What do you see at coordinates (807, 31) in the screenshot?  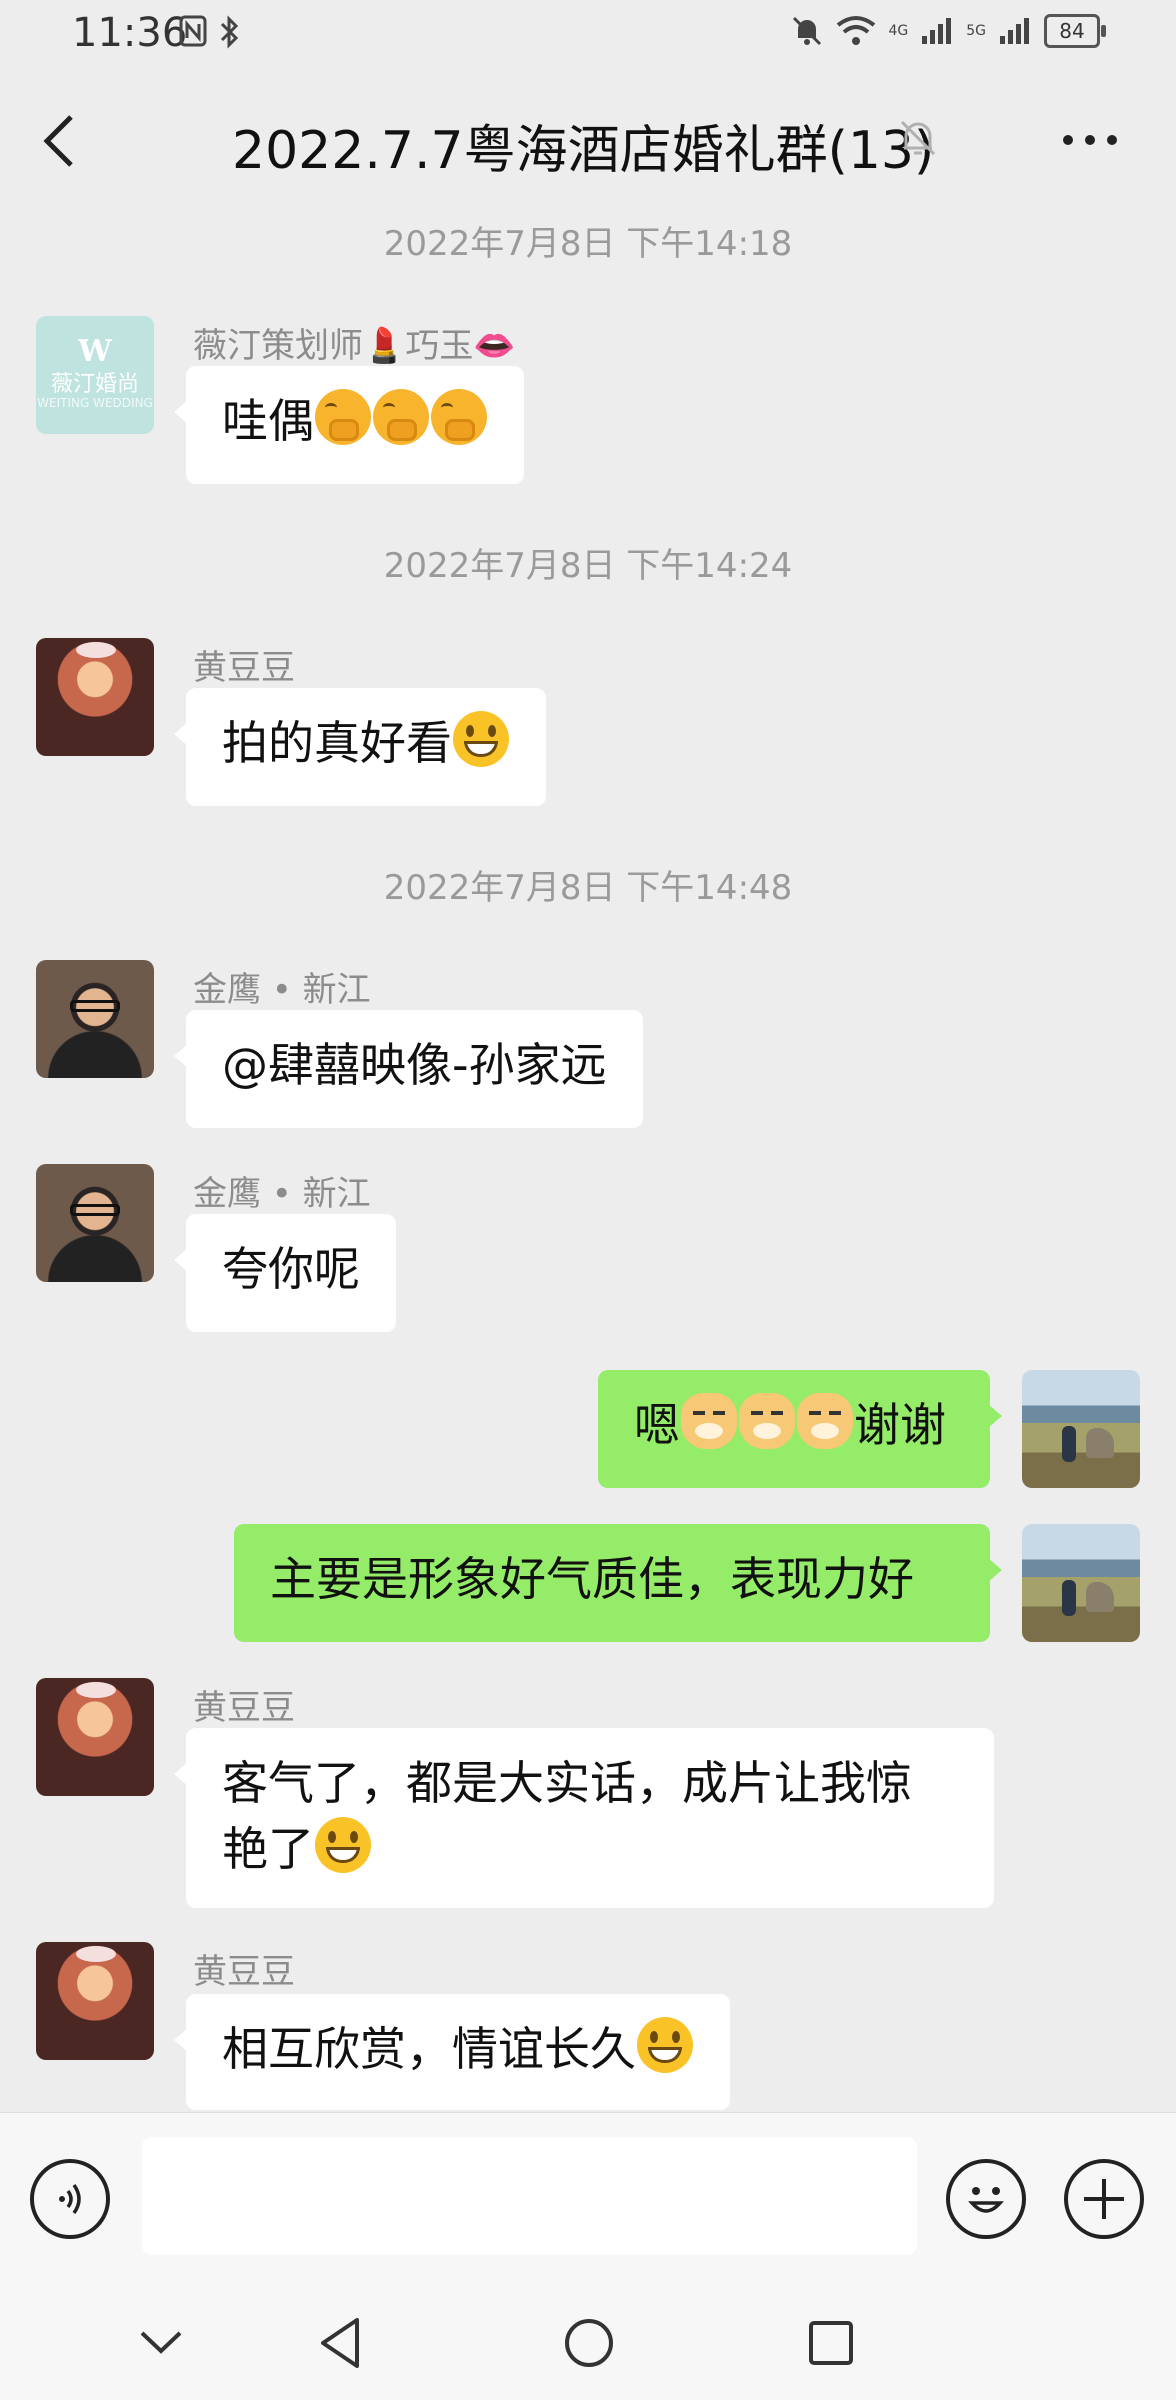 I see `mute-notification-icon` at bounding box center [807, 31].